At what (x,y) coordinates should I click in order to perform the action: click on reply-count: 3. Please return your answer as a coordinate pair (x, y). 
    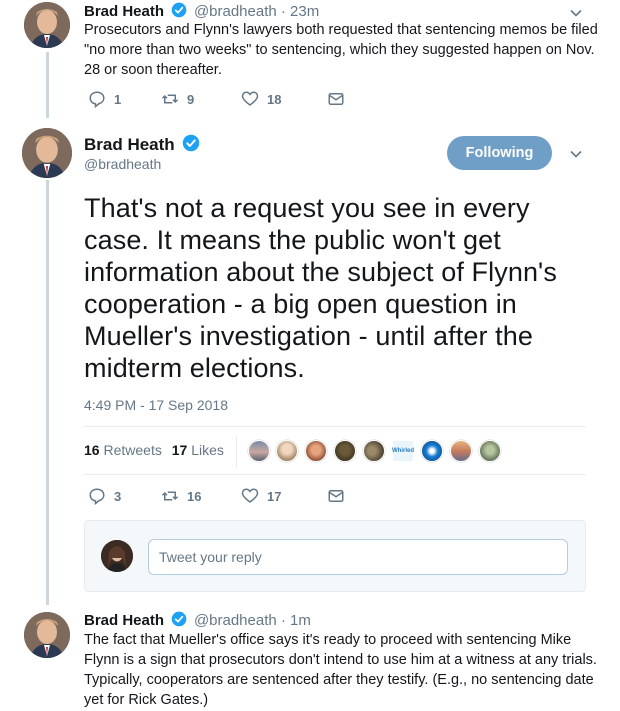
    Looking at the image, I should click on (118, 496).